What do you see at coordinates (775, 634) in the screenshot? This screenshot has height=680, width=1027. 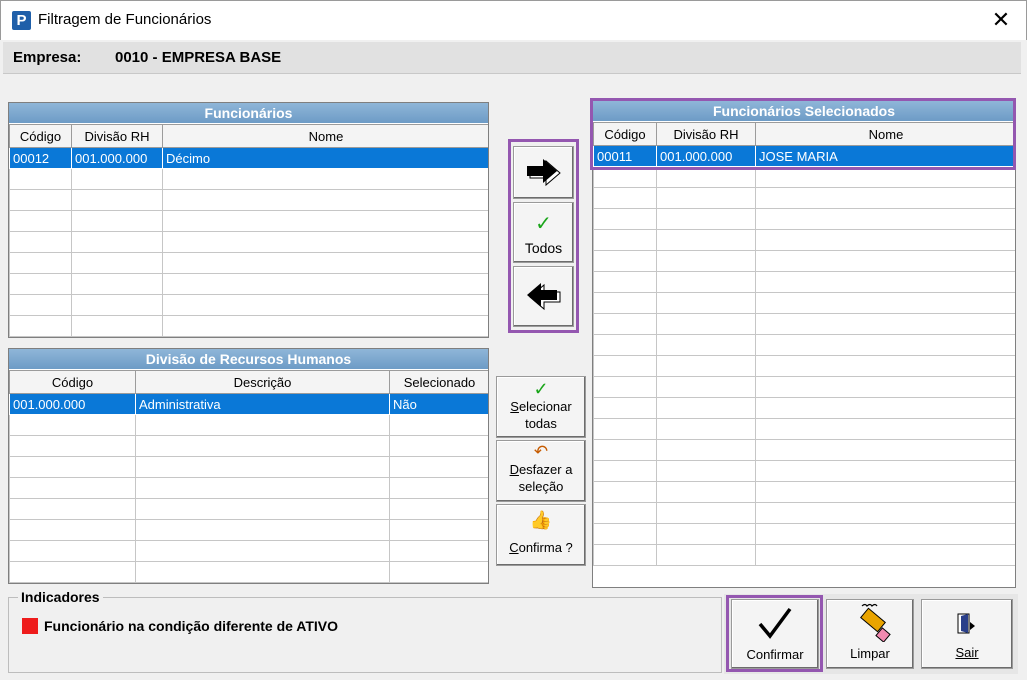 I see `confirmar-button: Confirmar` at bounding box center [775, 634].